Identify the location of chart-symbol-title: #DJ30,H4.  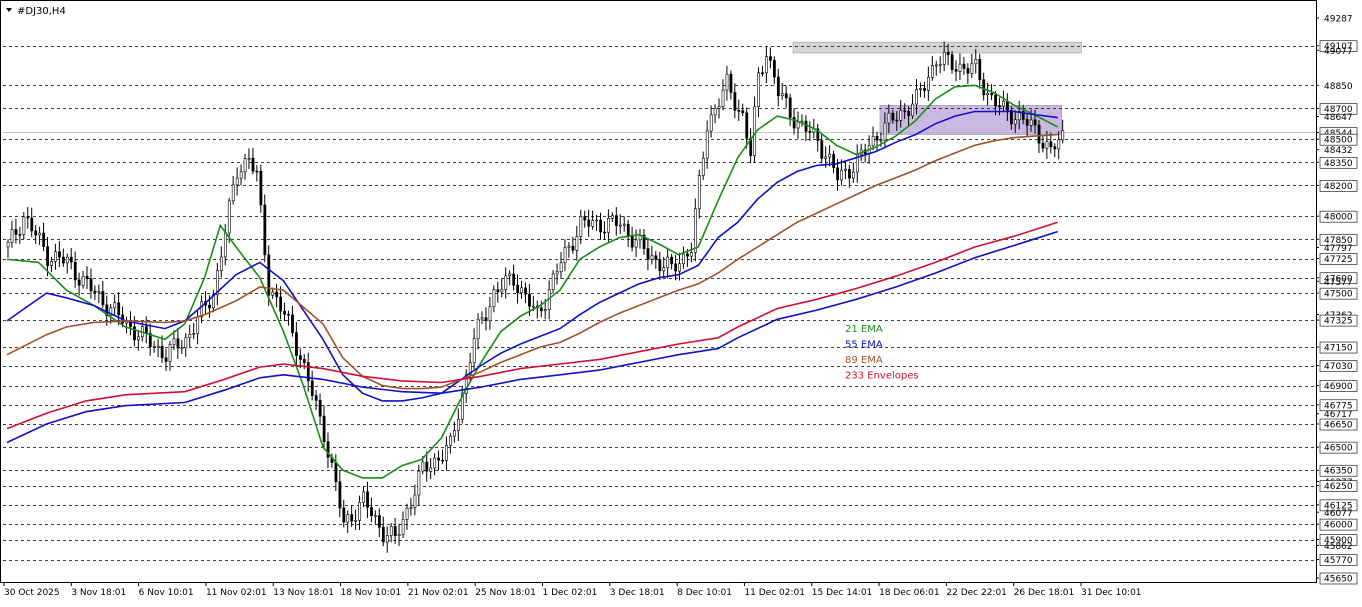
(41, 11).